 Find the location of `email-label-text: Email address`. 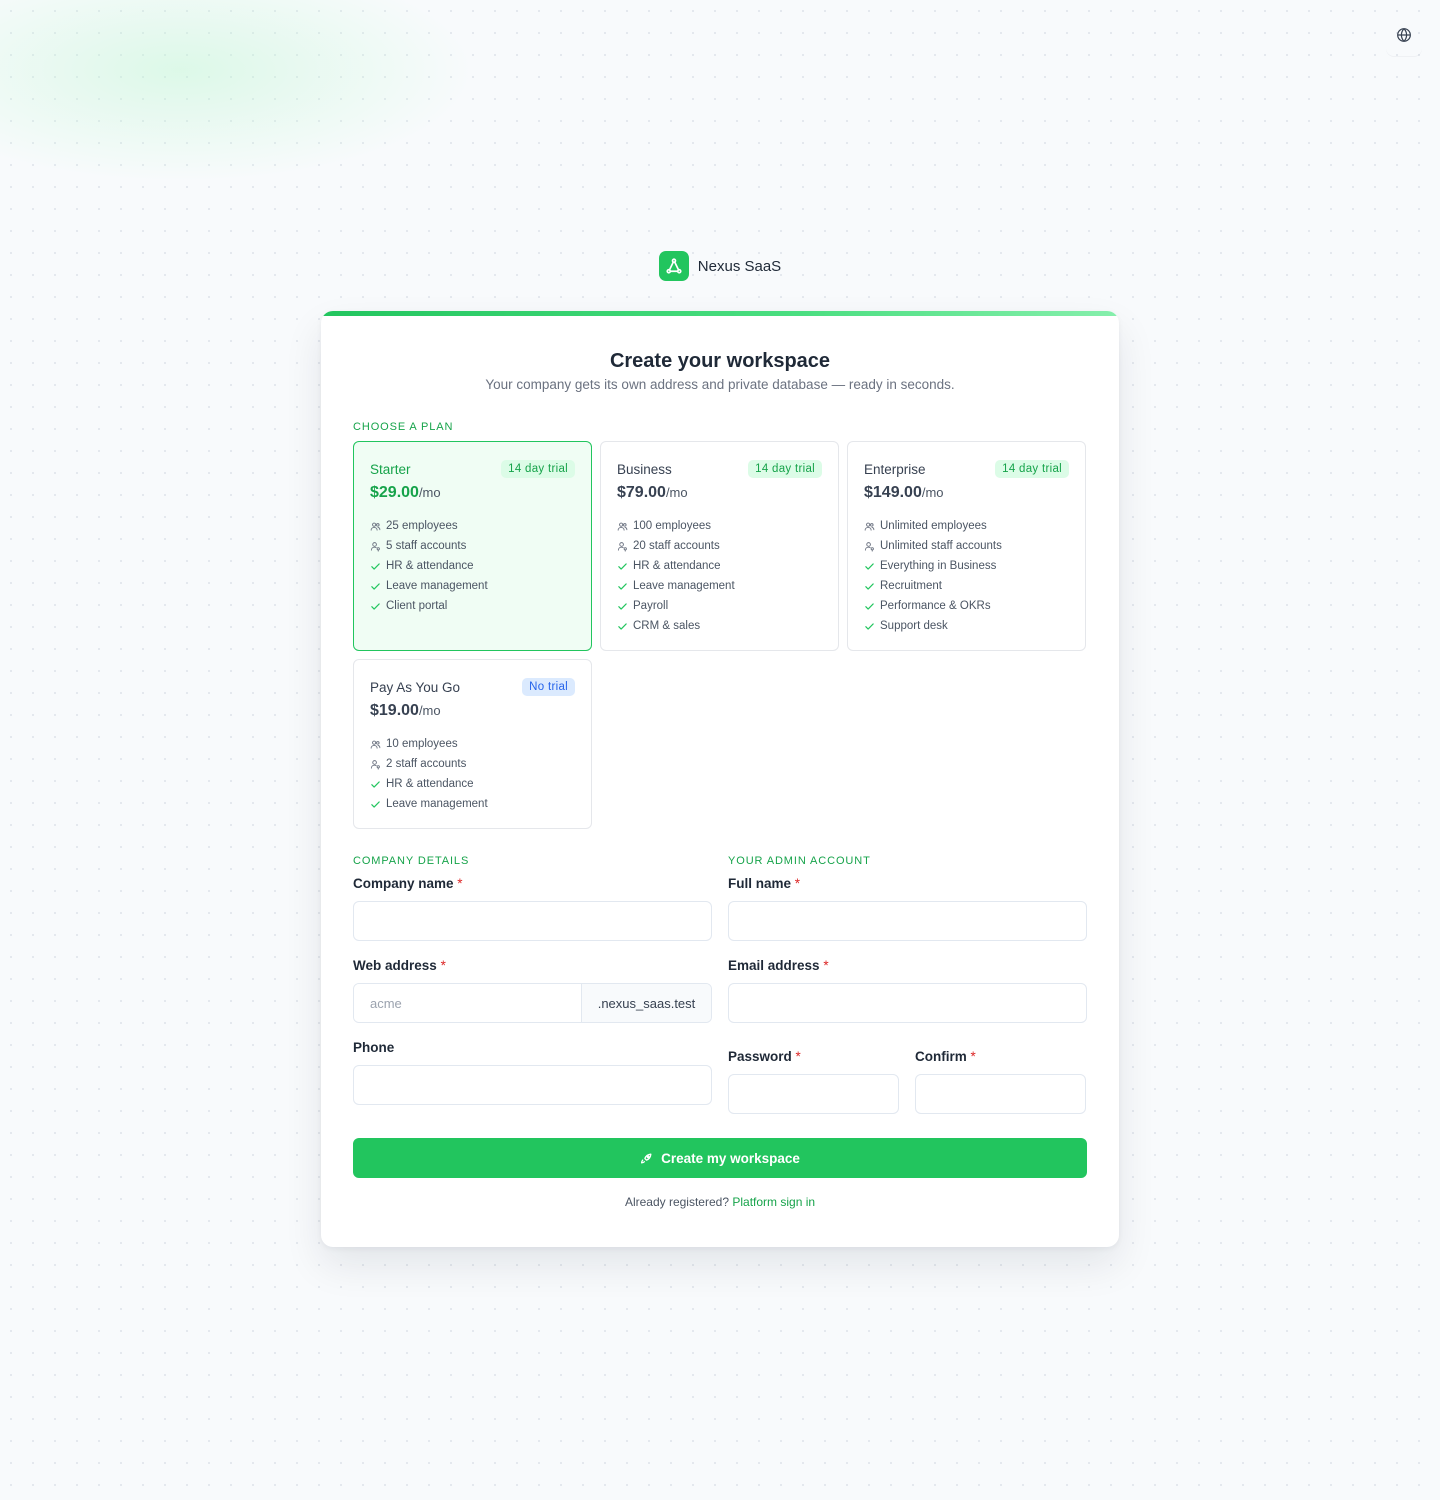

email-label-text: Email address is located at coordinates (774, 965).